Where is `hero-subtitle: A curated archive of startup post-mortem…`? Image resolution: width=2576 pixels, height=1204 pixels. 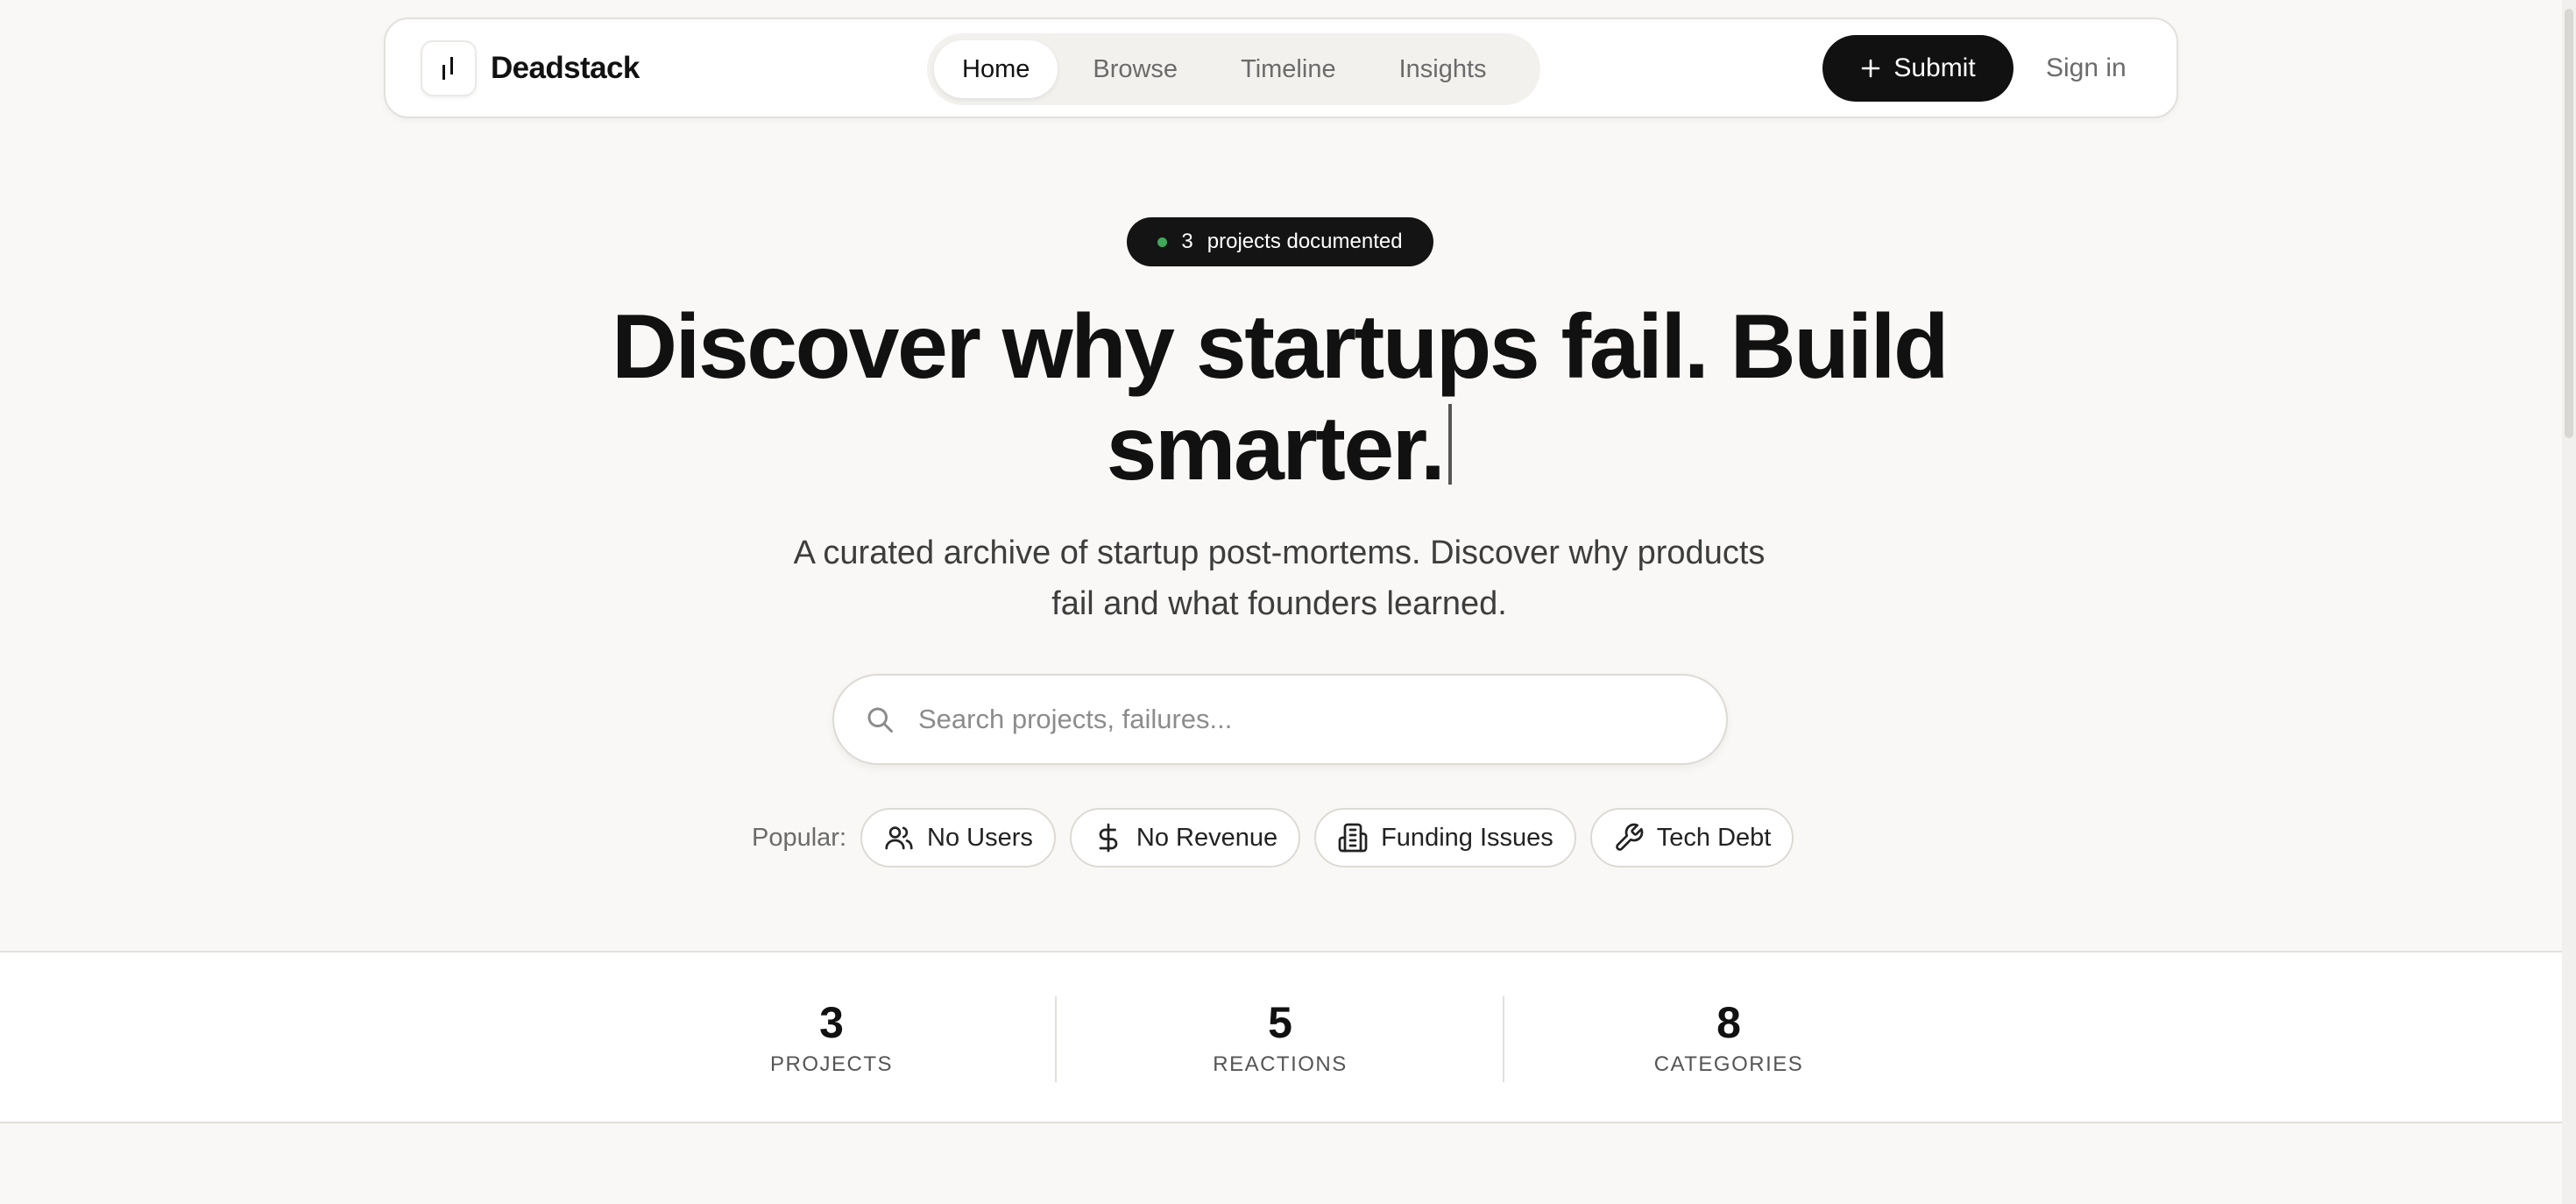
hero-subtitle: A curated archive of startup post-mortem… is located at coordinates (1279, 578).